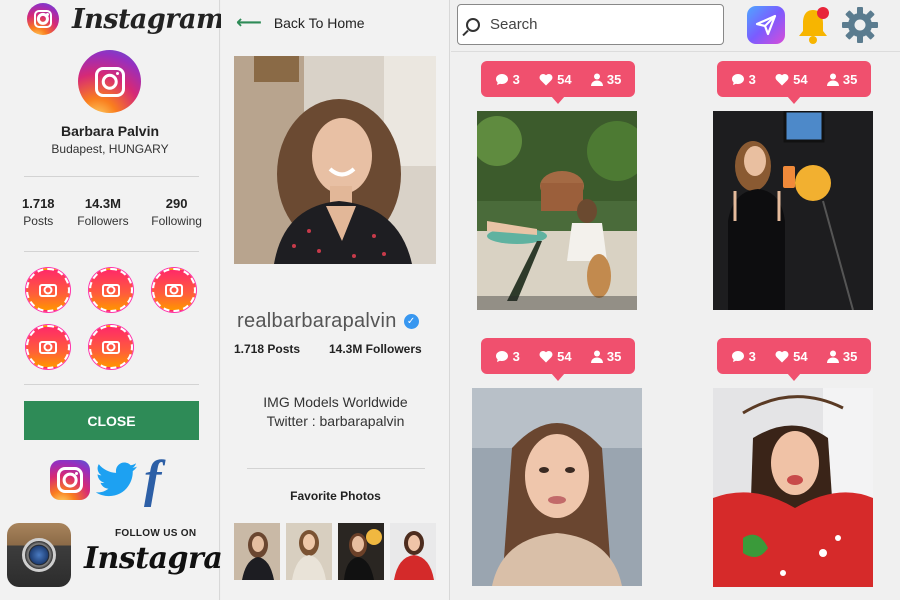  Describe the element at coordinates (156, 533) in the screenshot. I see `follow-us-label: FOLLOW US ON` at that location.